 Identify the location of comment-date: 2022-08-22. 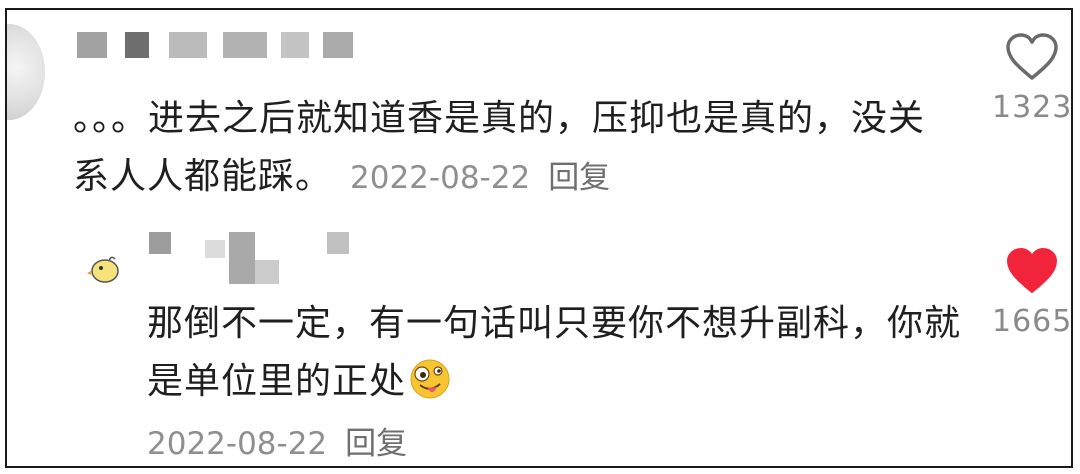
(440, 178).